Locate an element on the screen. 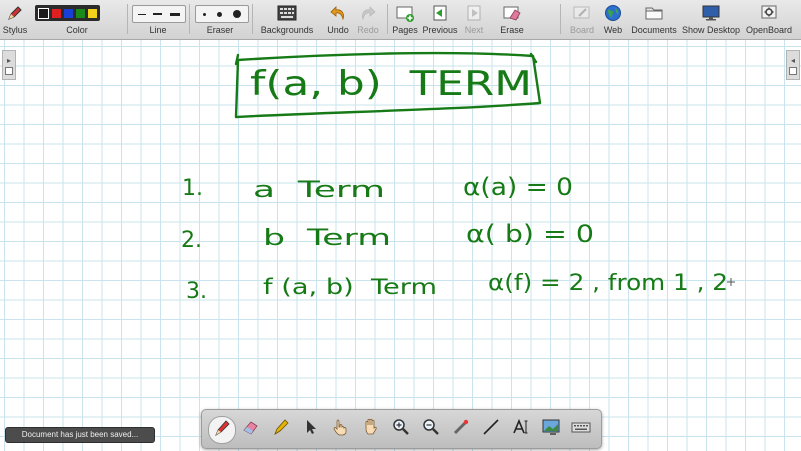  line-1-term: a Term is located at coordinates (319, 190).